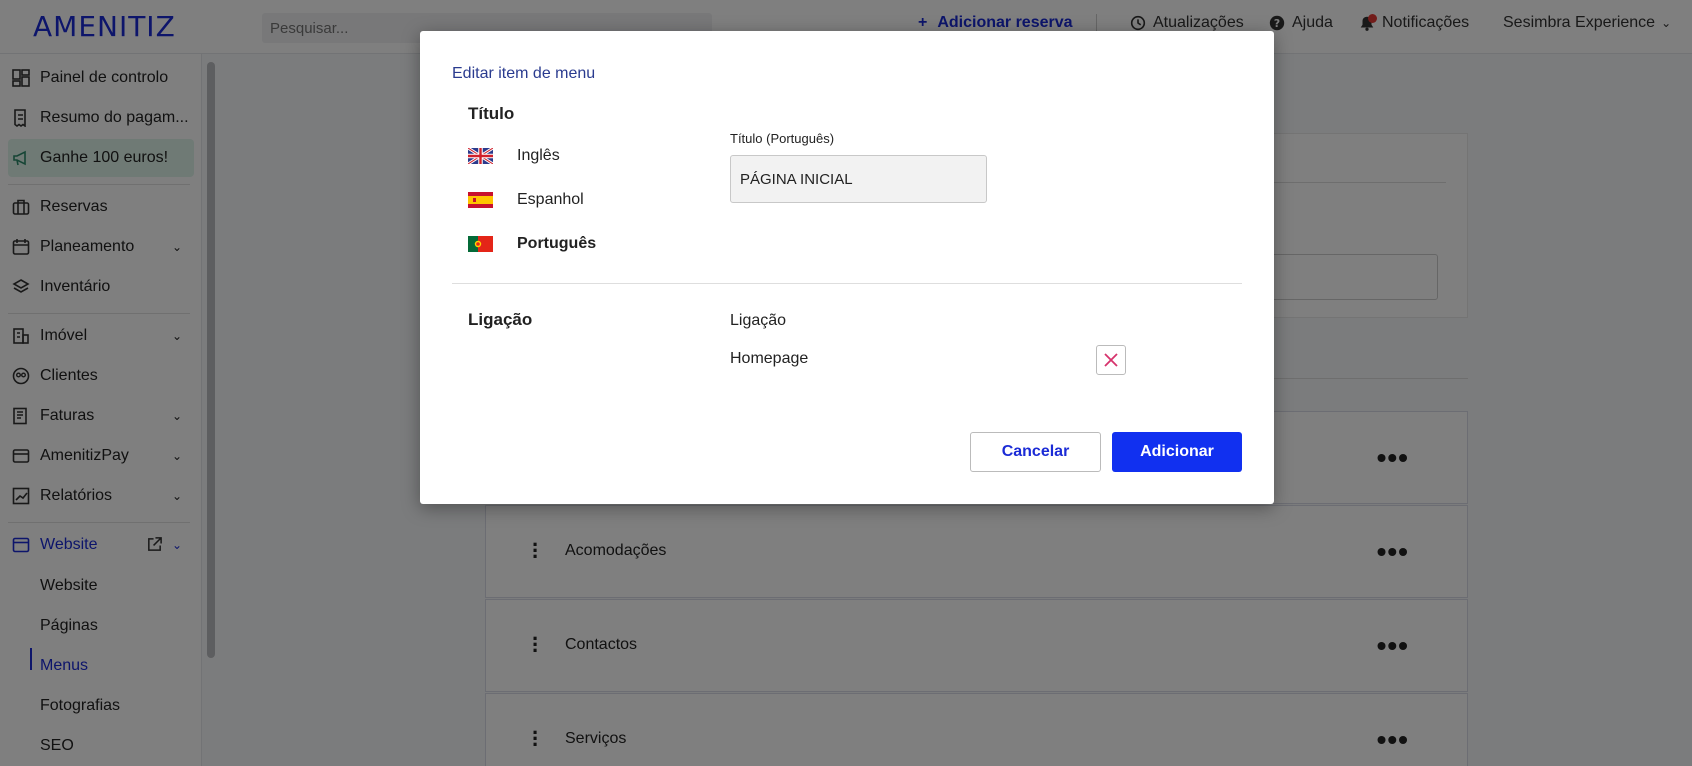 This screenshot has height=766, width=1692. I want to click on language-label: Português, so click(557, 243).